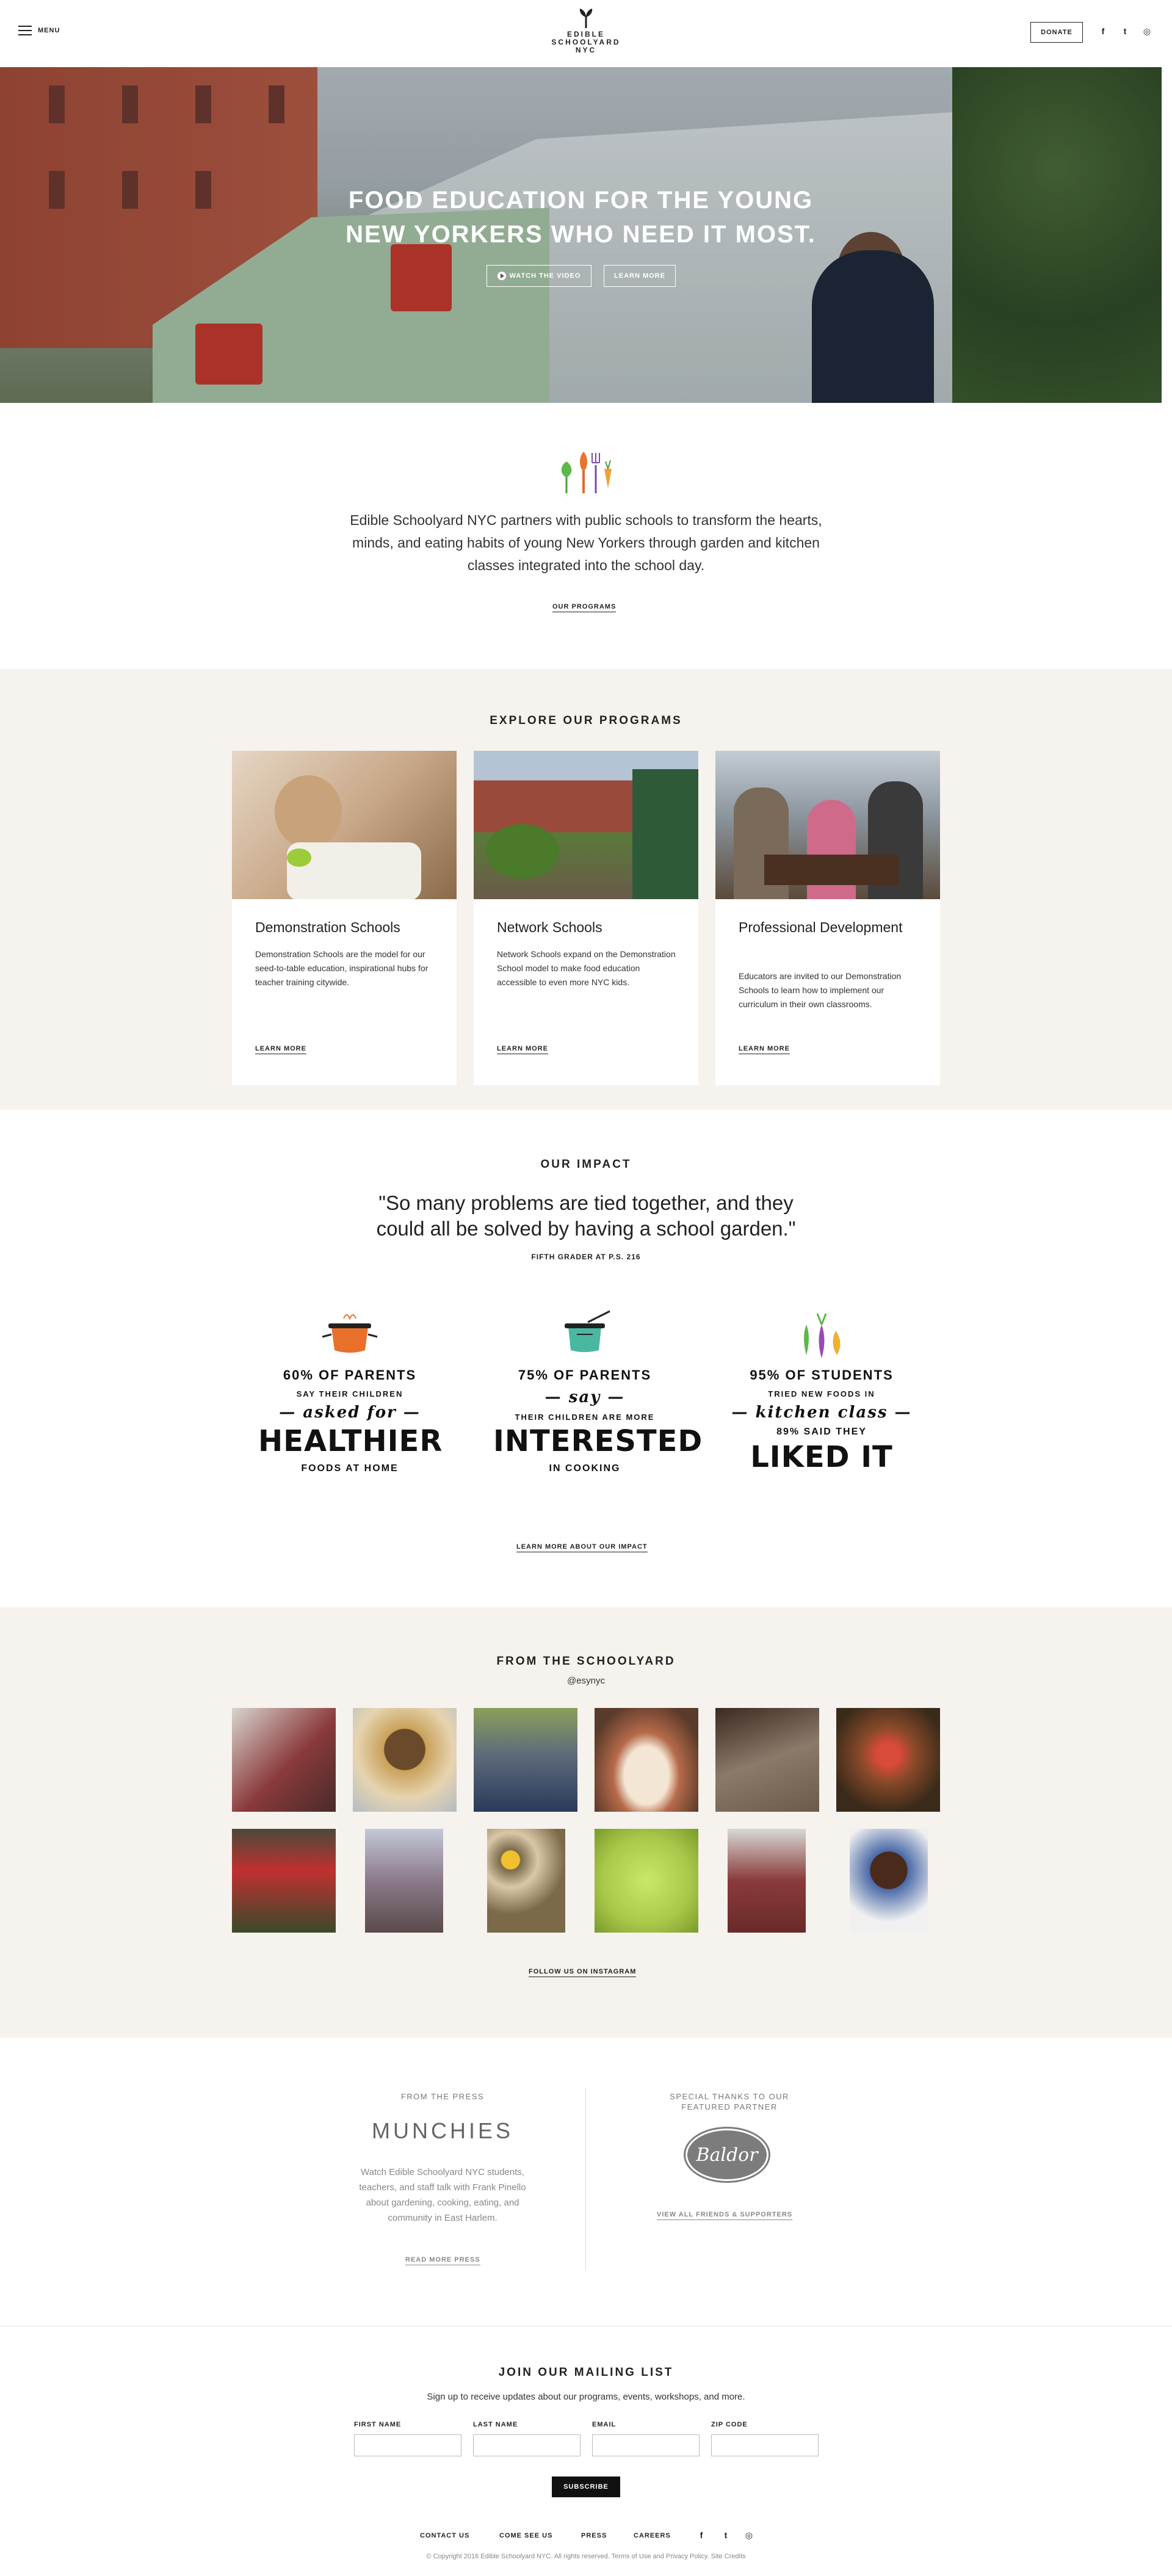 The width and height of the screenshot is (1172, 2576). Describe the element at coordinates (350, 1468) in the screenshot. I see `stat-line-3: FOODS AT HOME` at that location.